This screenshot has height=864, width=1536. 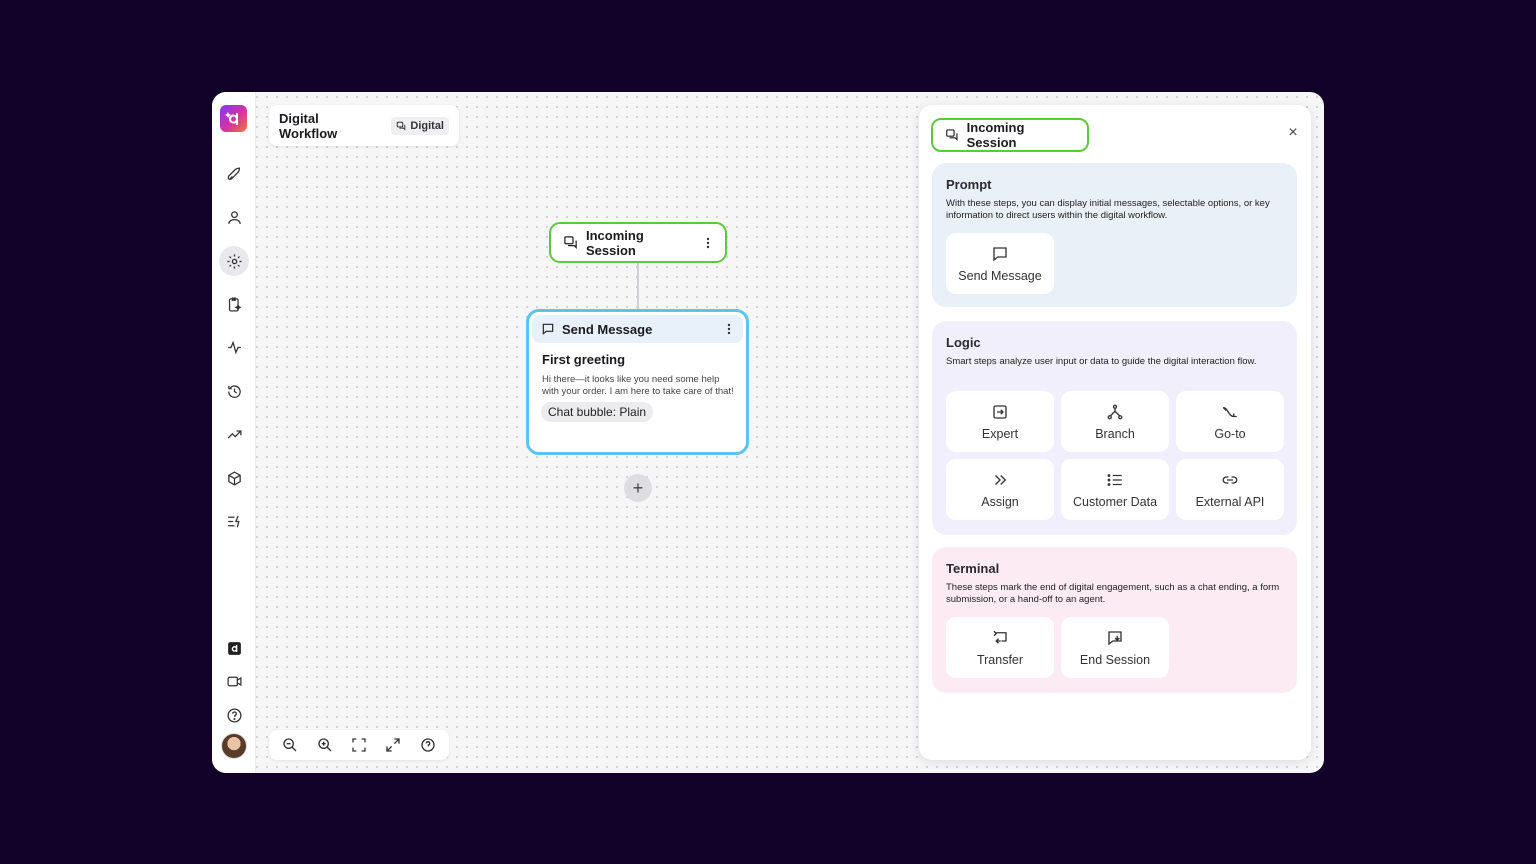 I want to click on incoming-session-label: Incoming Session, so click(x=615, y=242).